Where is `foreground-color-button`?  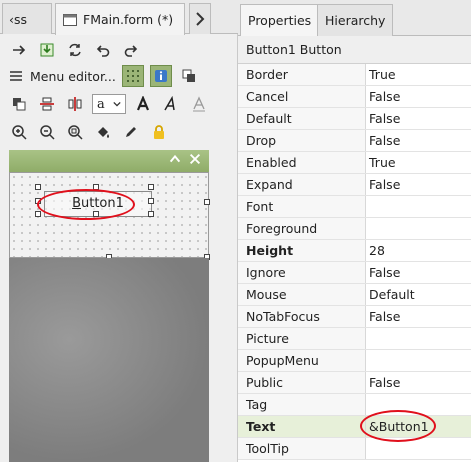
foreground-color-button is located at coordinates (131, 132).